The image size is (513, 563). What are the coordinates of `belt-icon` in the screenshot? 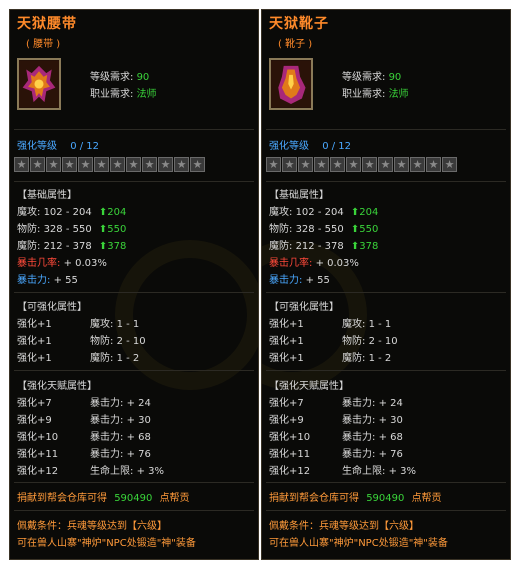 It's located at (39, 84).